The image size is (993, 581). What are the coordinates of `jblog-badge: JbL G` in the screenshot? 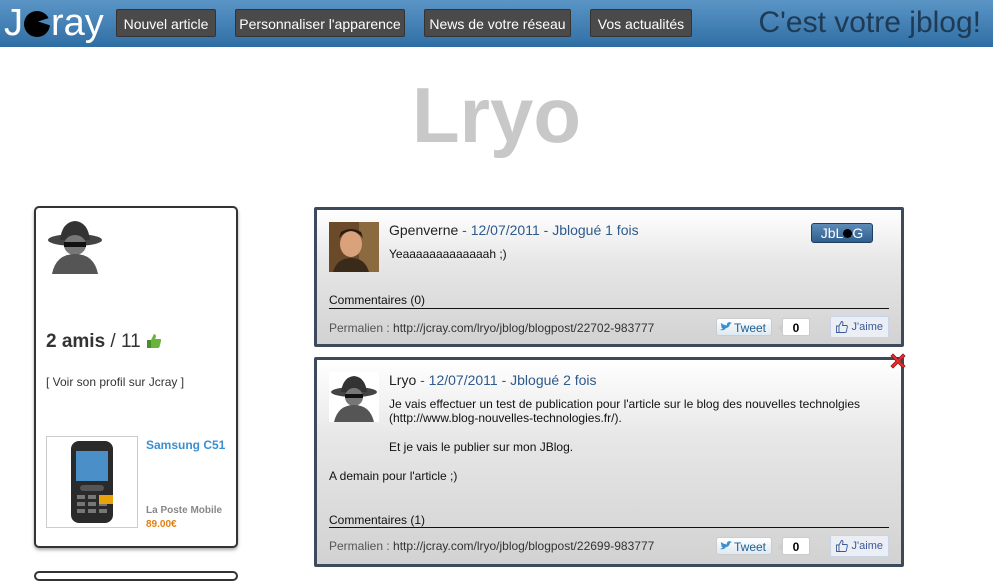 It's located at (842, 233).